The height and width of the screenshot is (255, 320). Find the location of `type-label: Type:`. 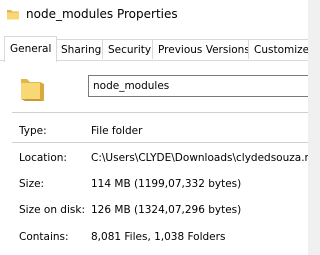

type-label: Type: is located at coordinates (33, 131).